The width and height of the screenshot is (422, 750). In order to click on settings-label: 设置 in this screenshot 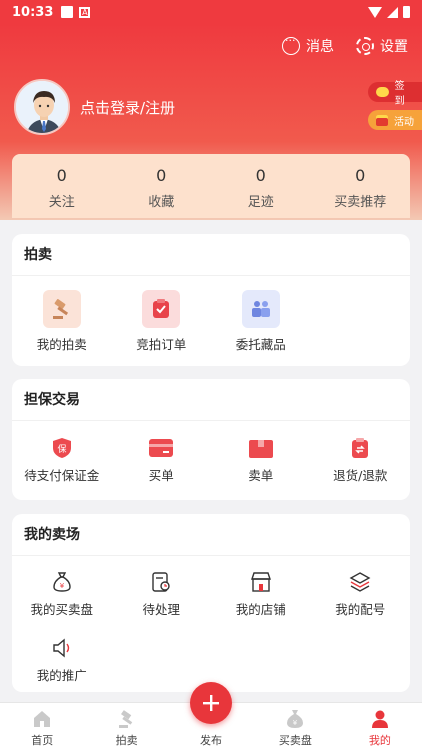, I will do `click(394, 47)`.